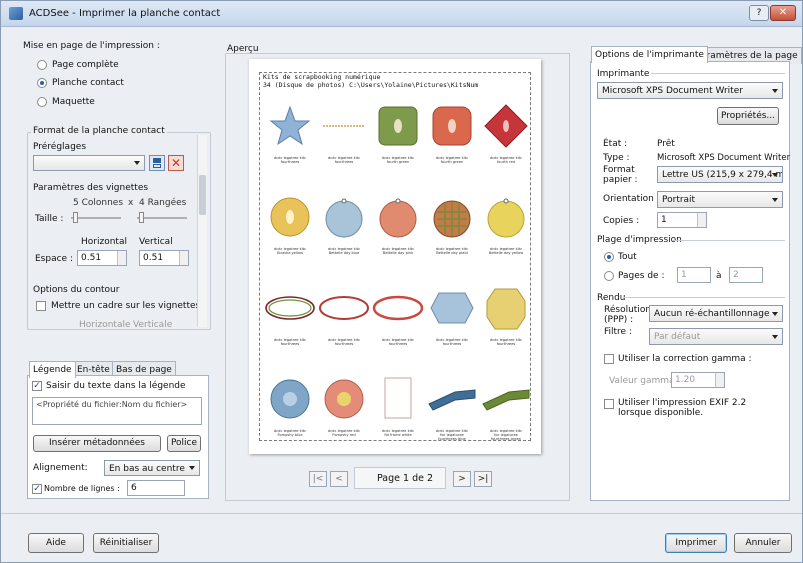  What do you see at coordinates (628, 315) in the screenshot?
I see `resolution-label: Résolution (PPP) :` at bounding box center [628, 315].